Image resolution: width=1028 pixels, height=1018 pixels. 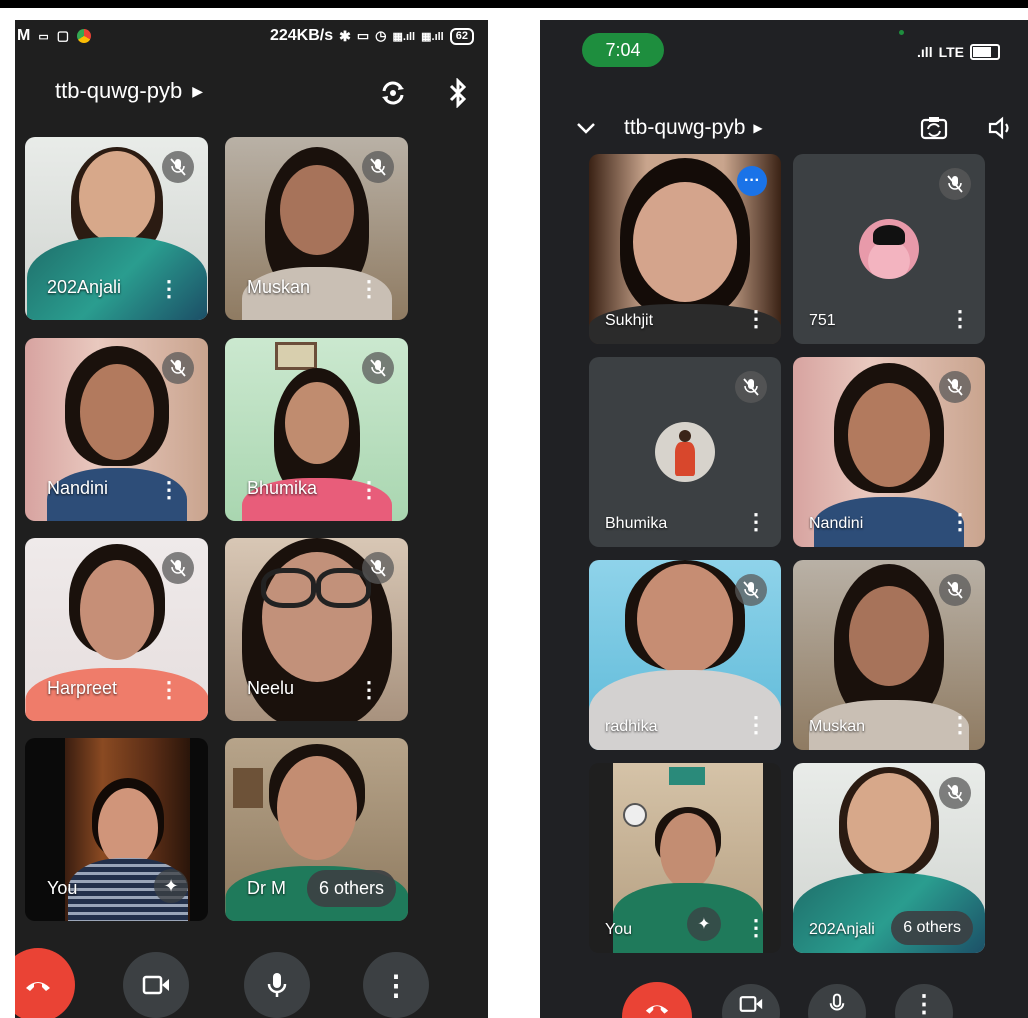 What do you see at coordinates (271, 688) in the screenshot?
I see `participant-name: Neelu` at bounding box center [271, 688].